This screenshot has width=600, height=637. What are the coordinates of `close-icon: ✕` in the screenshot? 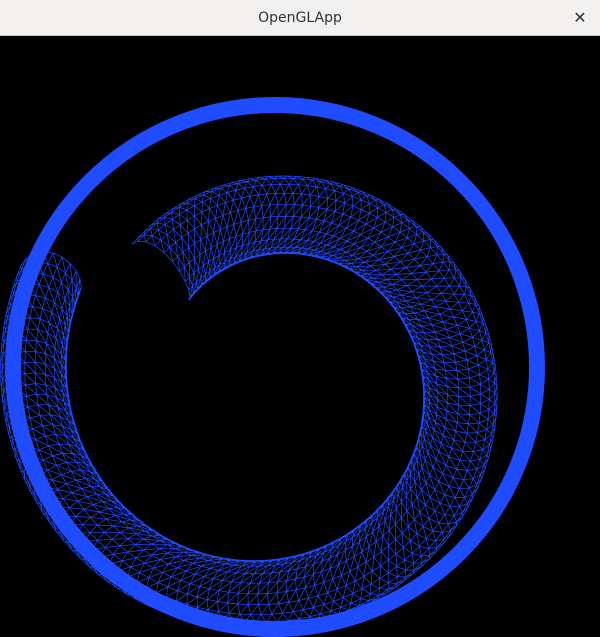 It's located at (580, 18).